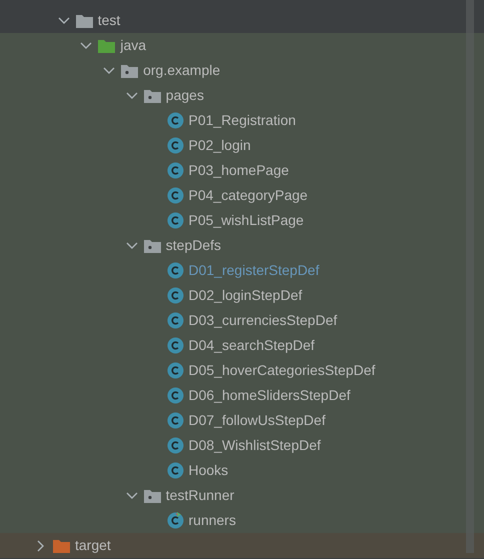  I want to click on class-name: Hooks, so click(208, 470).